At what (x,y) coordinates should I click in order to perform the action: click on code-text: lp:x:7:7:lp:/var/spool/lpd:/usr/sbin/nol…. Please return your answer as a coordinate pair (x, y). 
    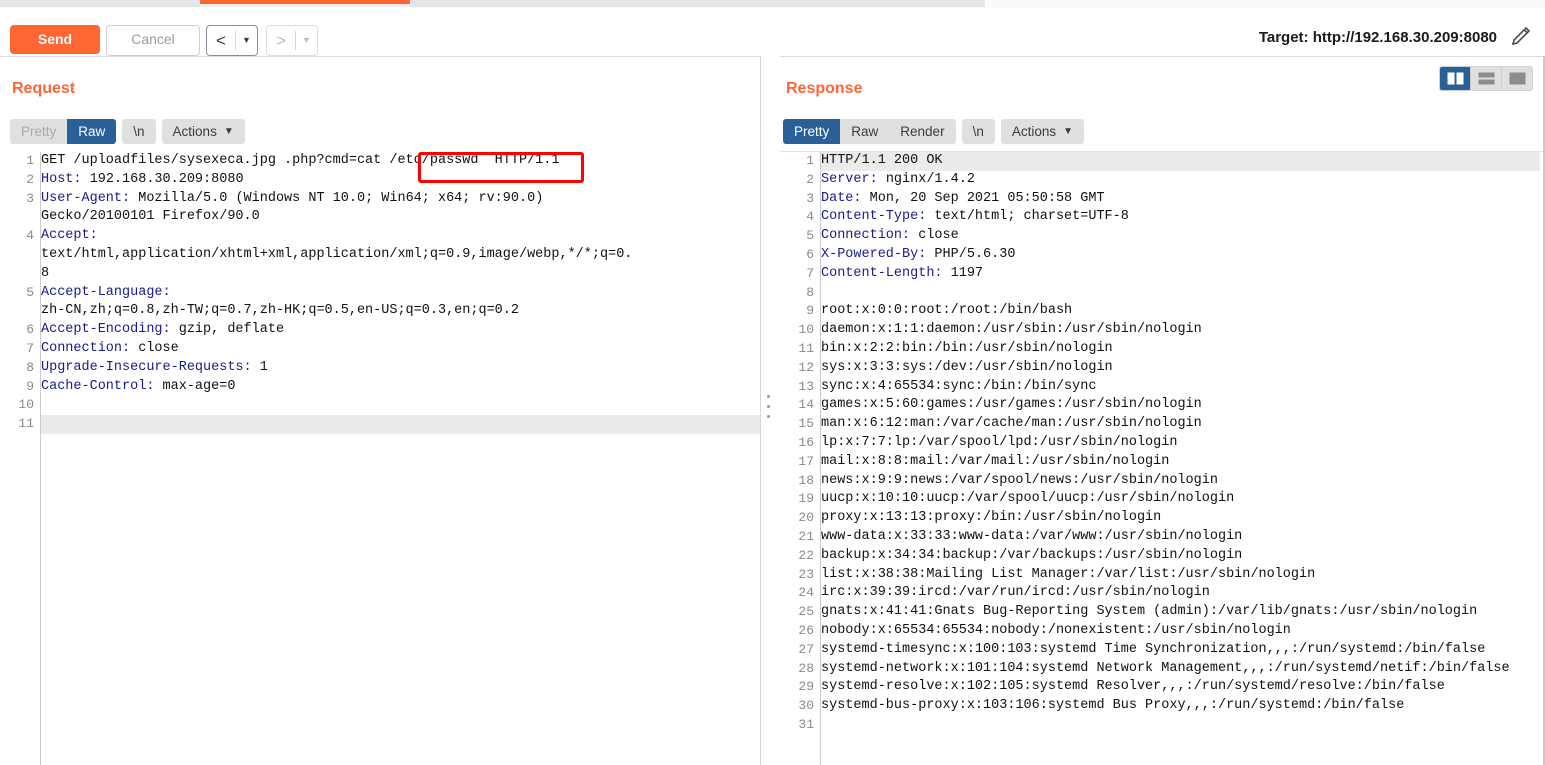
    Looking at the image, I should click on (999, 442).